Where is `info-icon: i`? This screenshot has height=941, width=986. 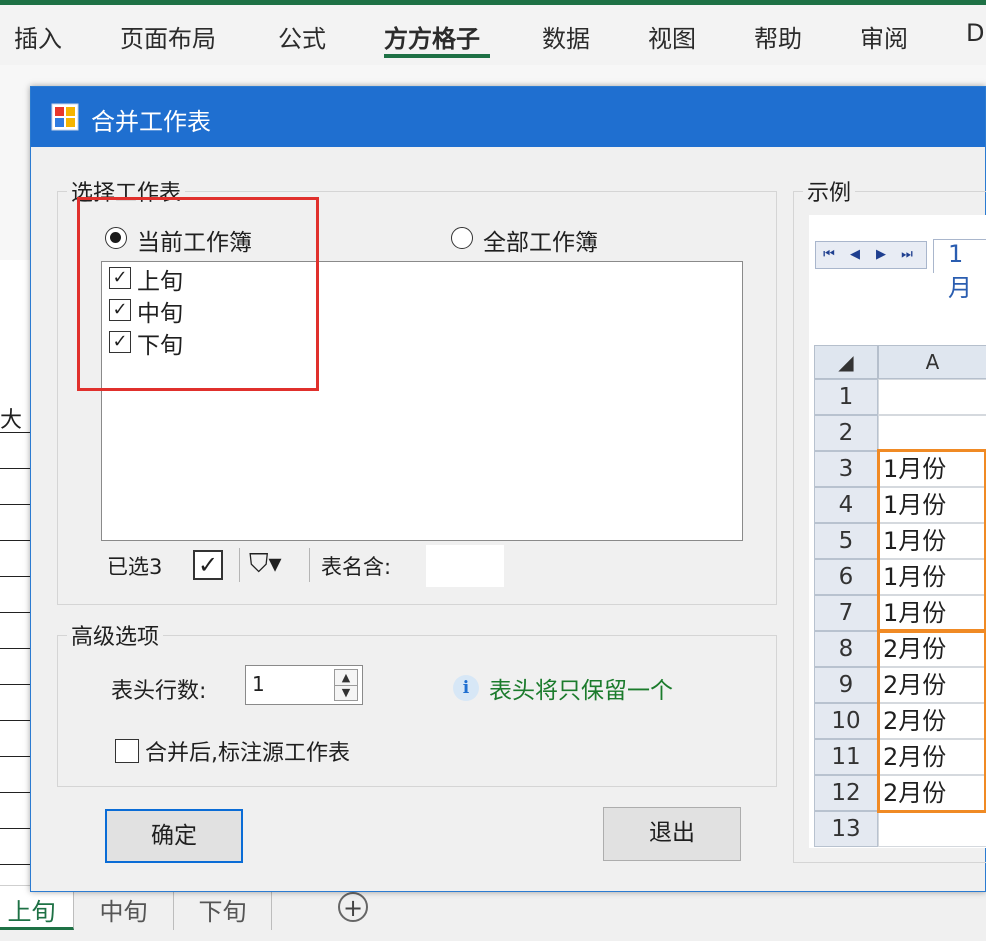 info-icon: i is located at coordinates (466, 688).